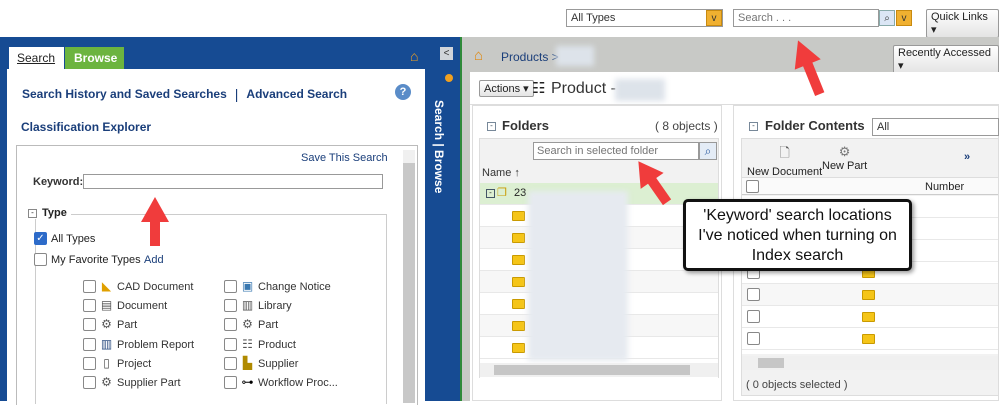 This screenshot has height=405, width=999. Describe the element at coordinates (155, 221) in the screenshot. I see `arrow-keyword` at that location.